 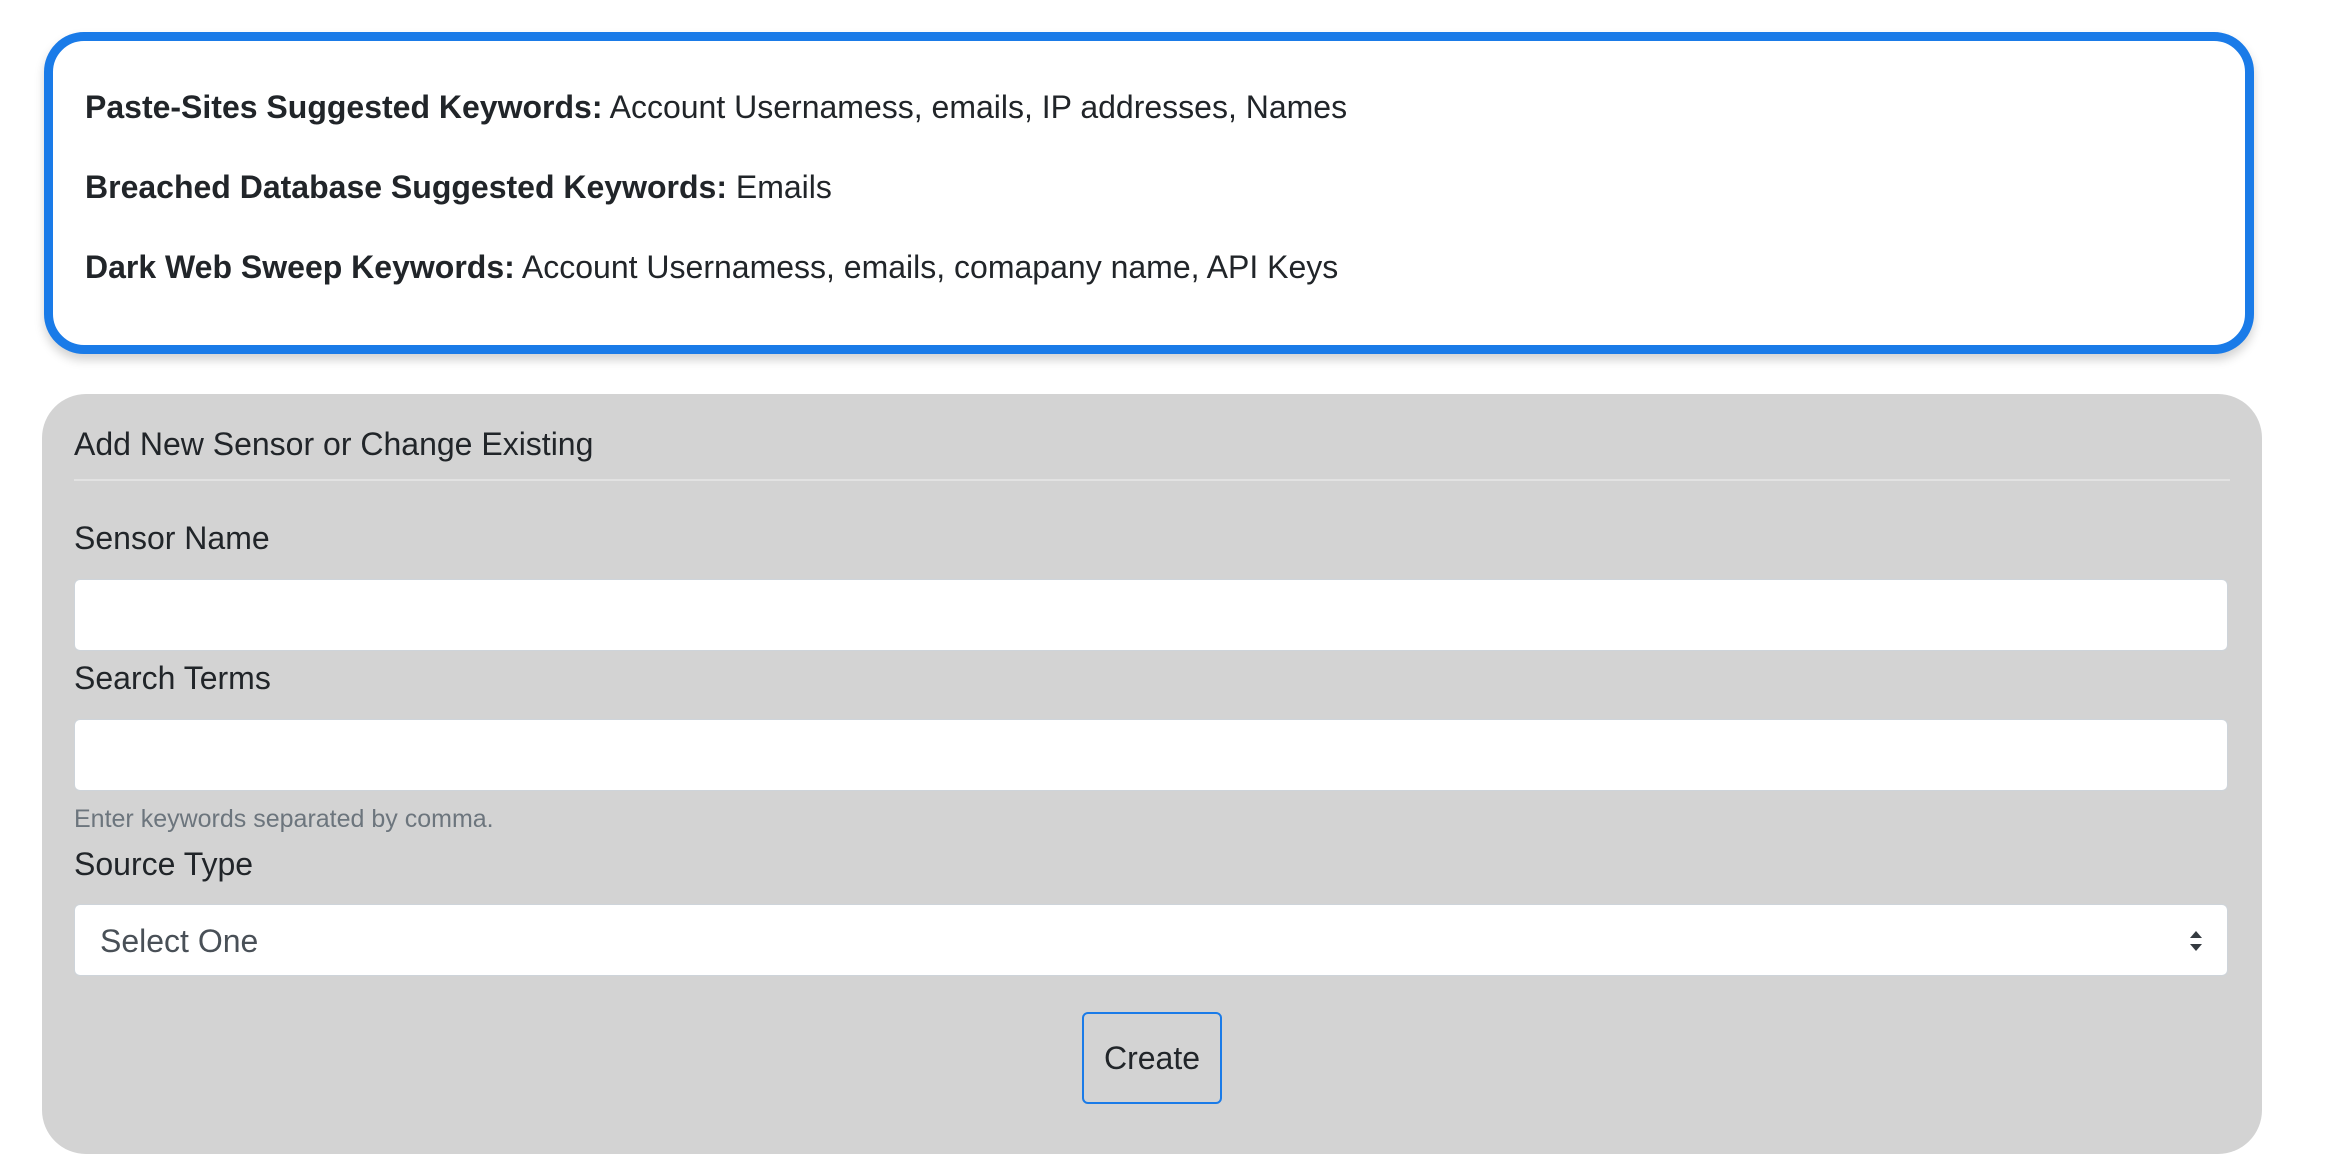 What do you see at coordinates (1151, 615) in the screenshot?
I see `sensor-name-input` at bounding box center [1151, 615].